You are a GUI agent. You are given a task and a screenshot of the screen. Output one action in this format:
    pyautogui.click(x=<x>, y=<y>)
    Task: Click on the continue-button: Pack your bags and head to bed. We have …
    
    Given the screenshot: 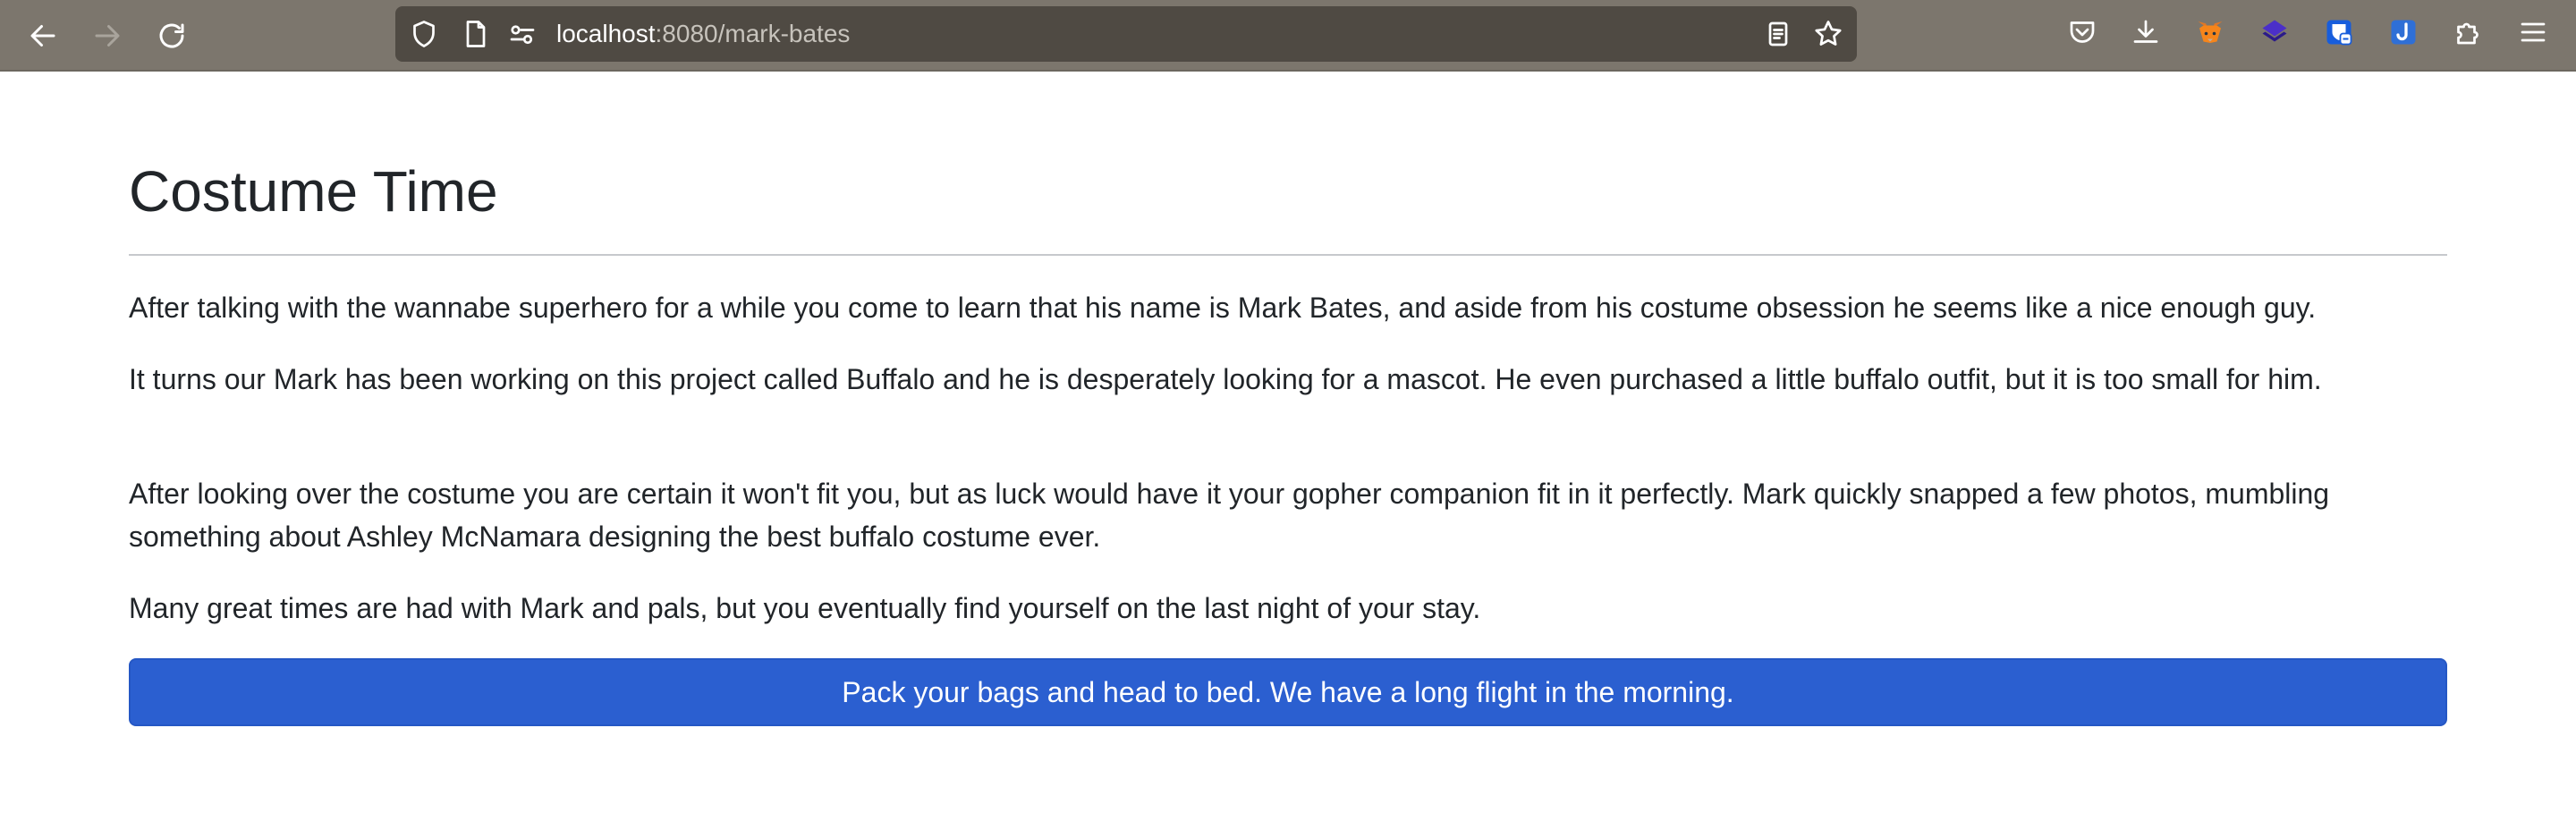 What is the action you would take?
    pyautogui.click(x=1288, y=692)
    